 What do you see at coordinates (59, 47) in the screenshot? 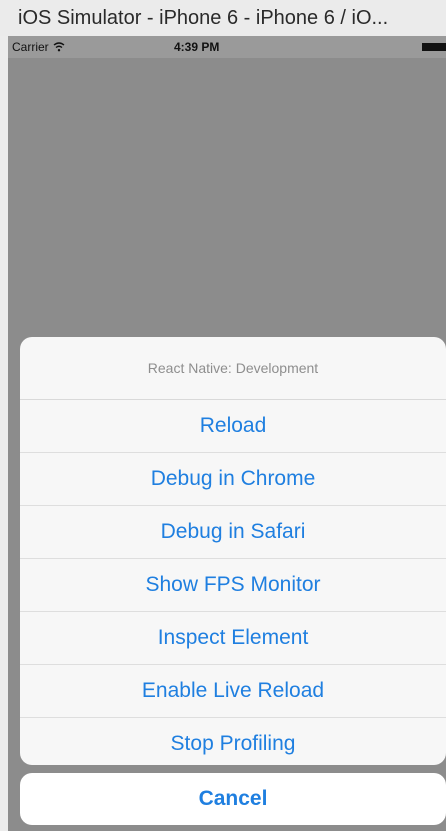
I see `wifi-icon` at bounding box center [59, 47].